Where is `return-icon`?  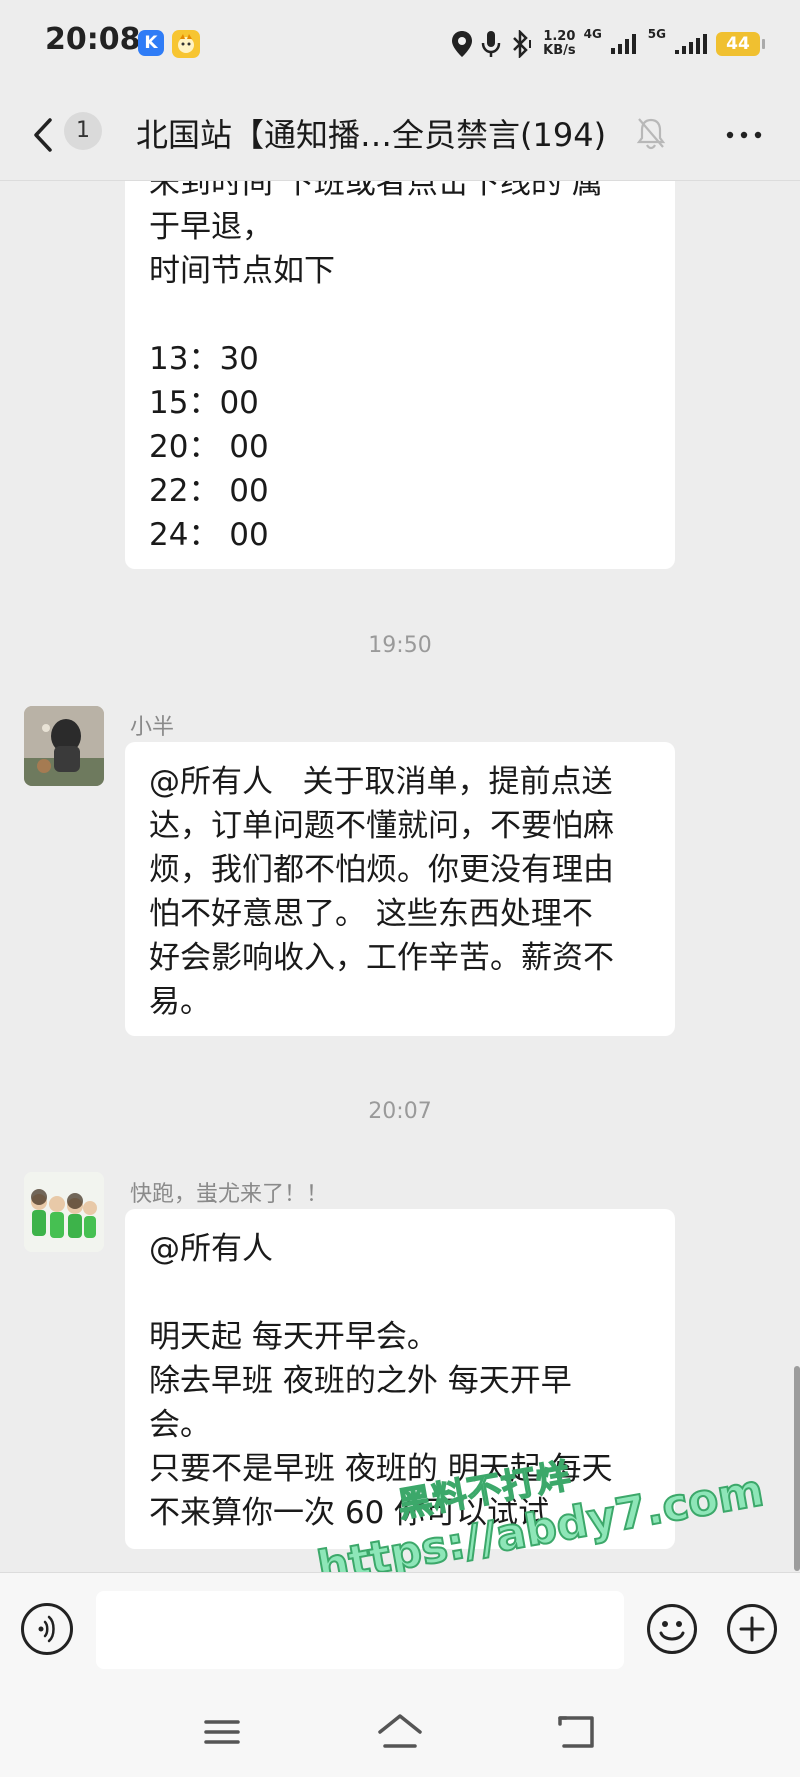 return-icon is located at coordinates (576, 1732).